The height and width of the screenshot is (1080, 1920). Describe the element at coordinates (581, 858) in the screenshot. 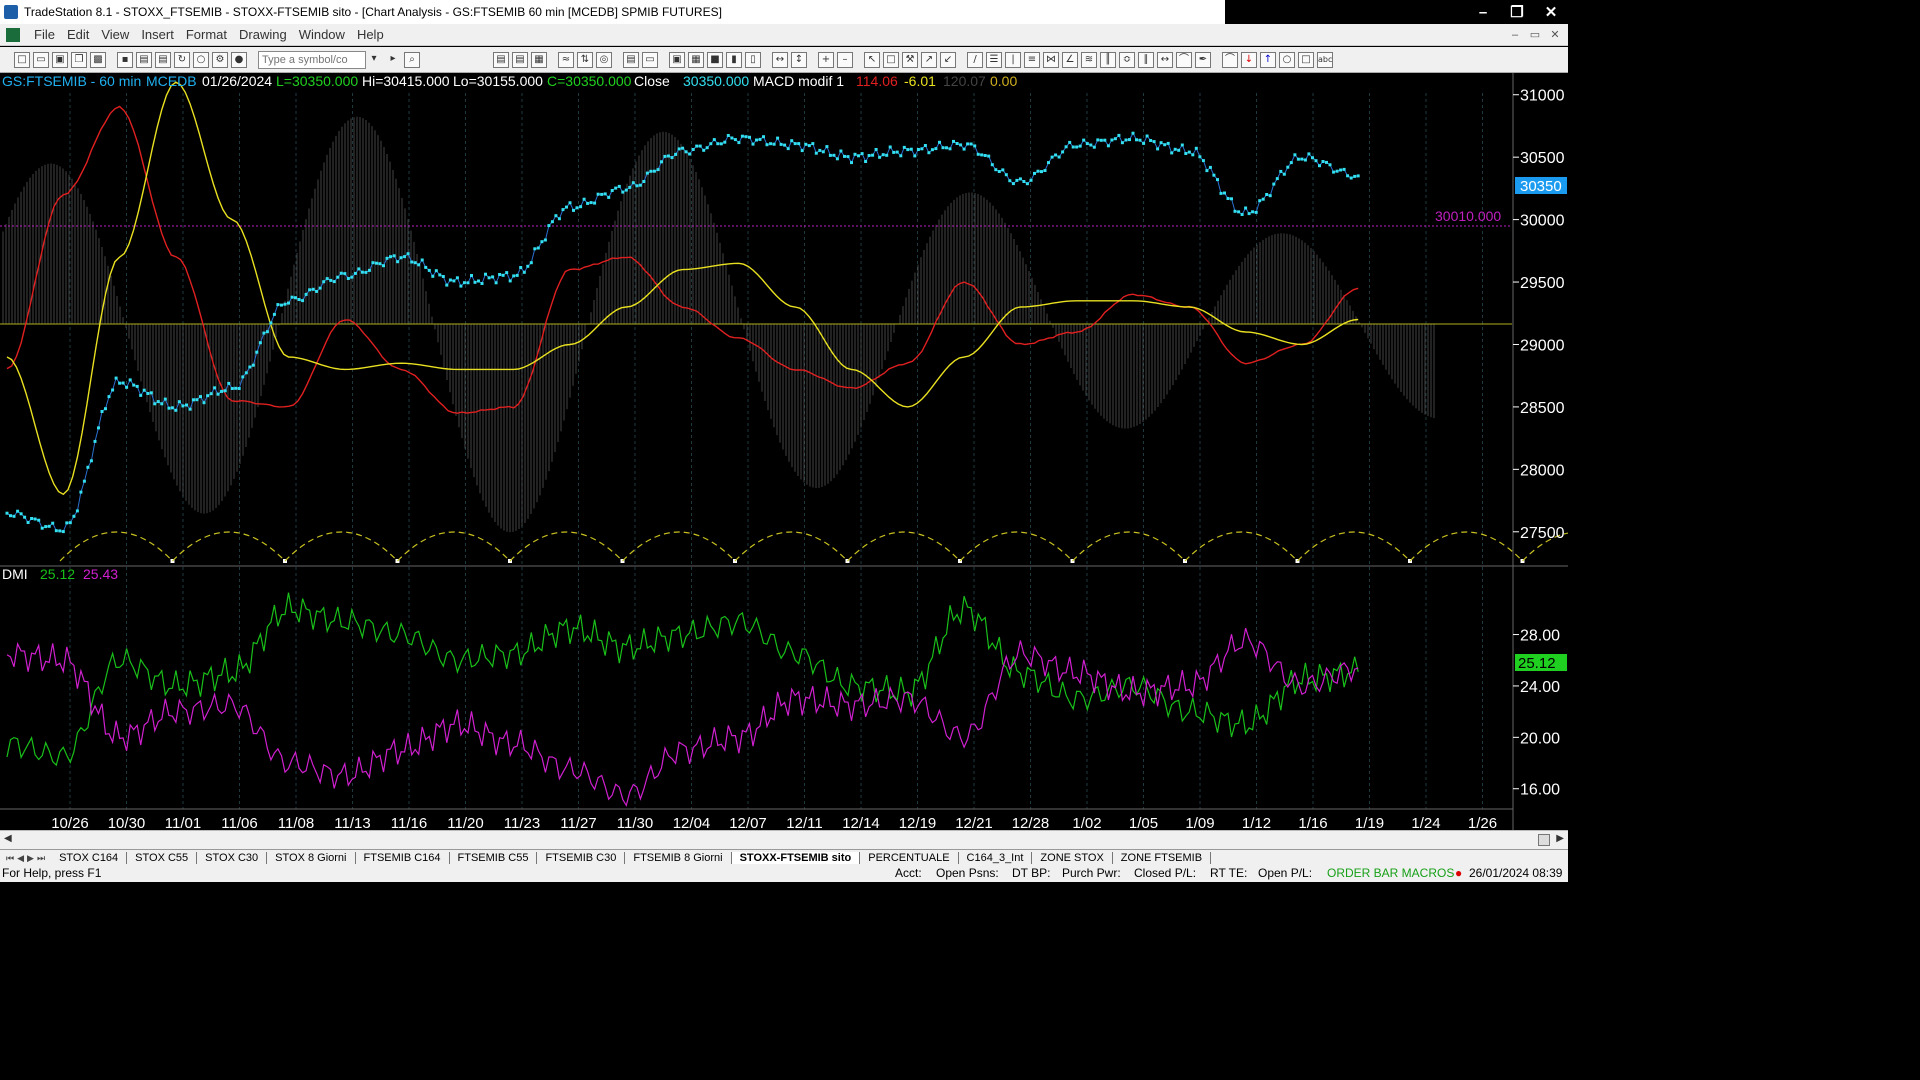

I see `tab-ftsemib-c30: FTSEMIB C30` at that location.